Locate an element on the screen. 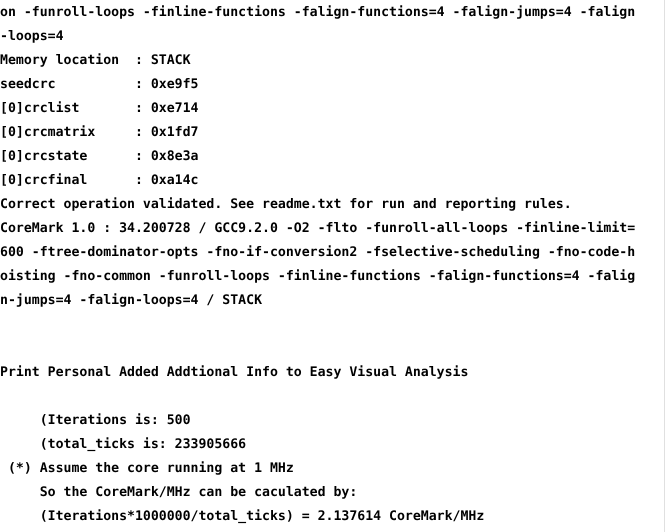 Image resolution: width=665 pixels, height=532 pixels. terminal-line-seedcrc: seedcrc : 0xe9f5 is located at coordinates (99, 84).